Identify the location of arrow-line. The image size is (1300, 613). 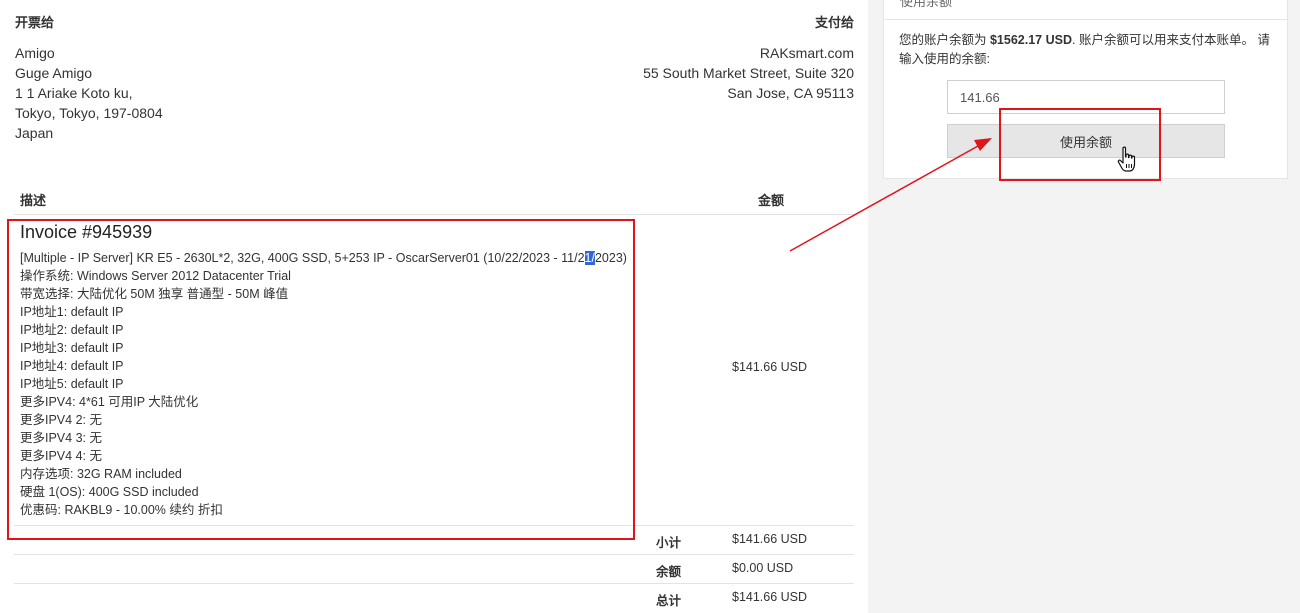
(884, 198).